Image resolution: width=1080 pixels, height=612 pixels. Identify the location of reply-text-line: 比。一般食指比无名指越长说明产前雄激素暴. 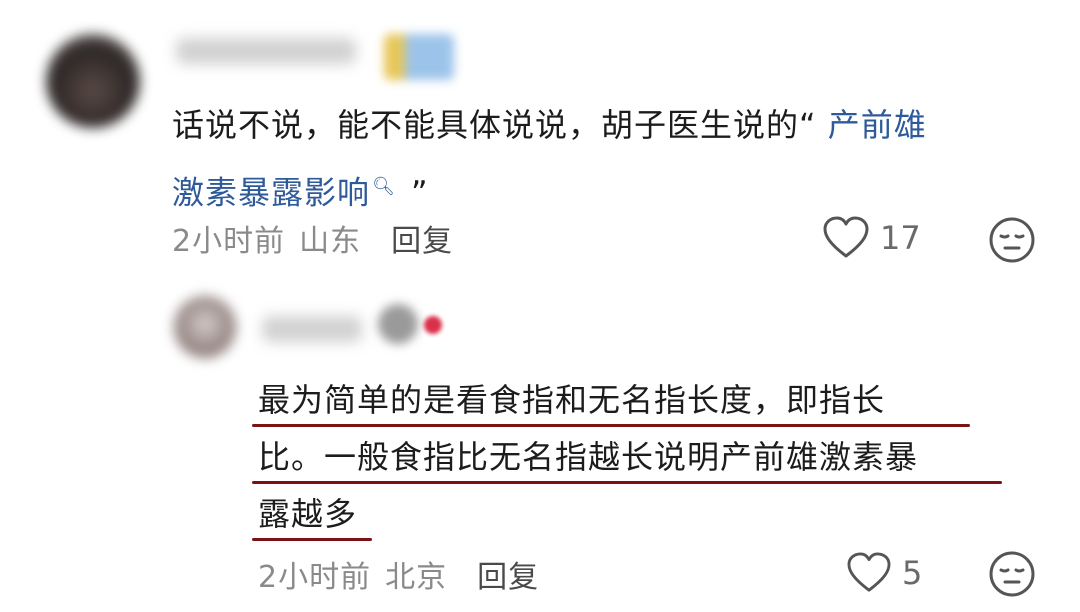
(588, 457).